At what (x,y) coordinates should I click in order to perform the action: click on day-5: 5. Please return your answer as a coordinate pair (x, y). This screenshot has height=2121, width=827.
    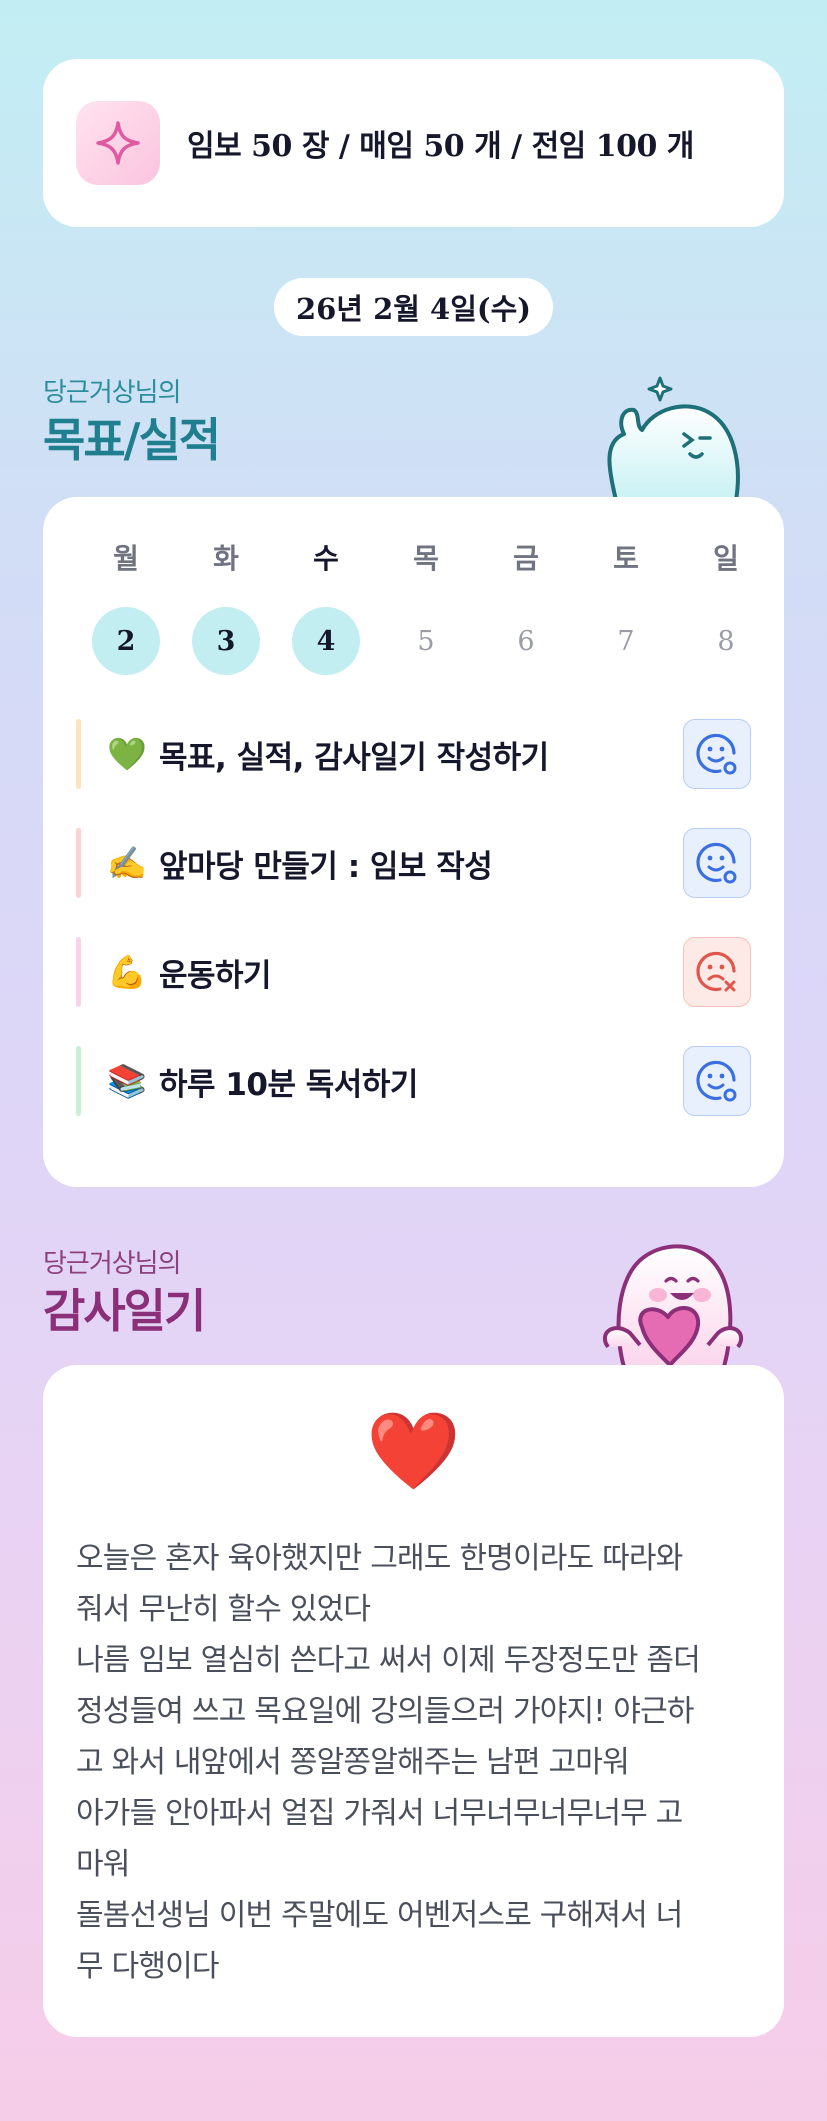
    Looking at the image, I should click on (426, 641).